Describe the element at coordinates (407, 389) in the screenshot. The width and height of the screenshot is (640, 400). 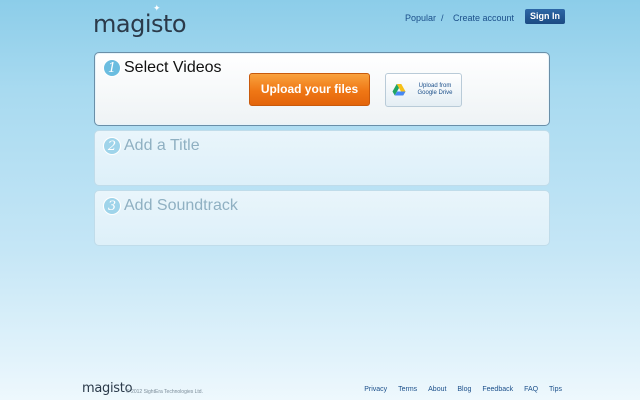
I see `footer-link-terms: Terms` at that location.